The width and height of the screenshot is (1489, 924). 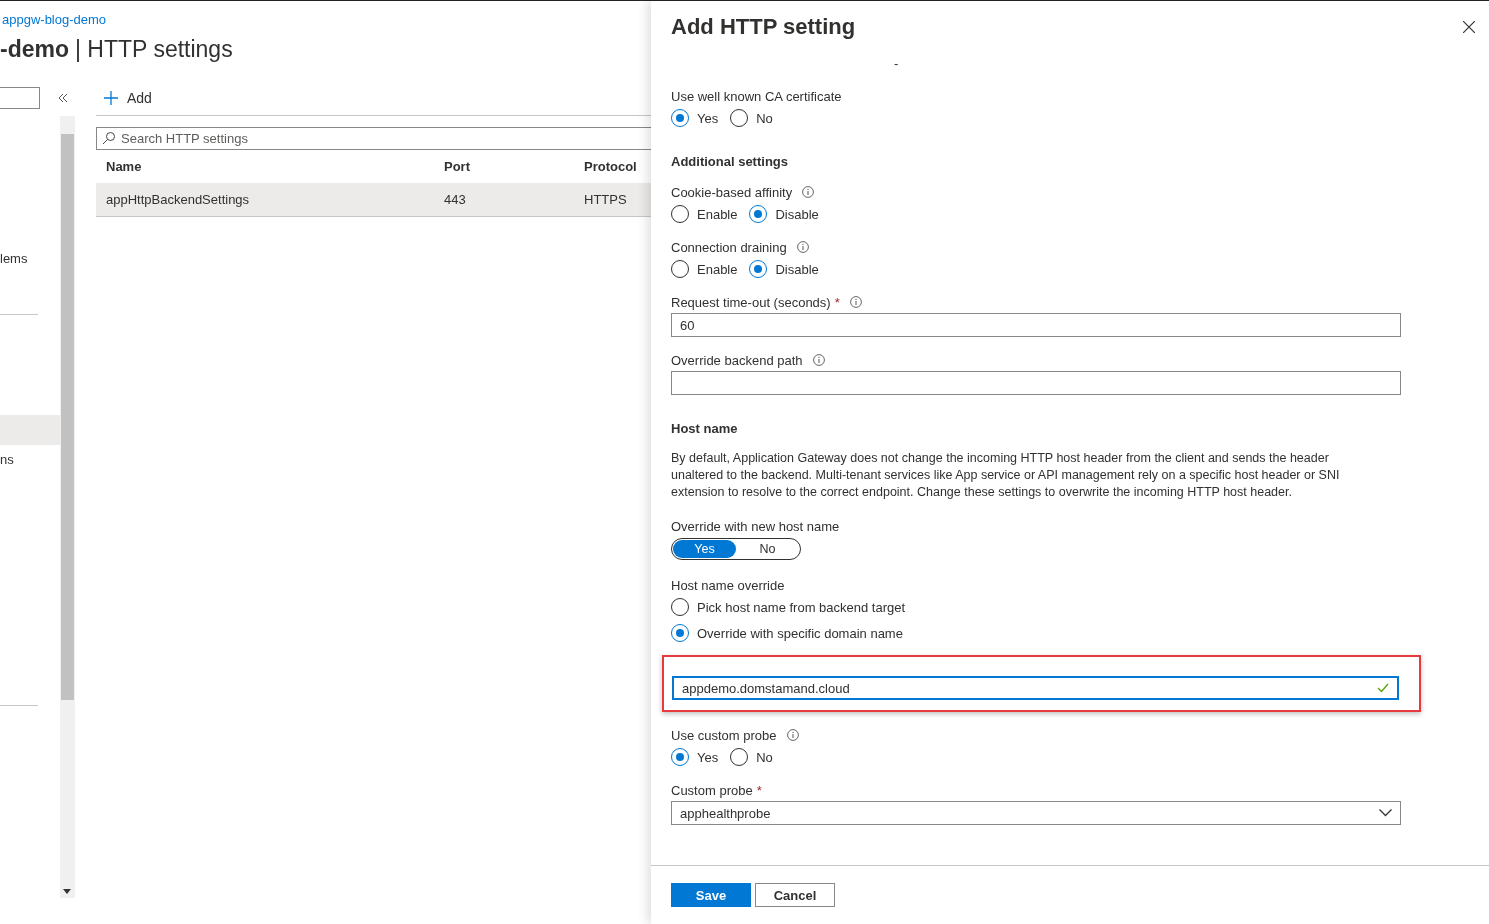 What do you see at coordinates (767, 549) in the screenshot?
I see `toggle-option: No` at bounding box center [767, 549].